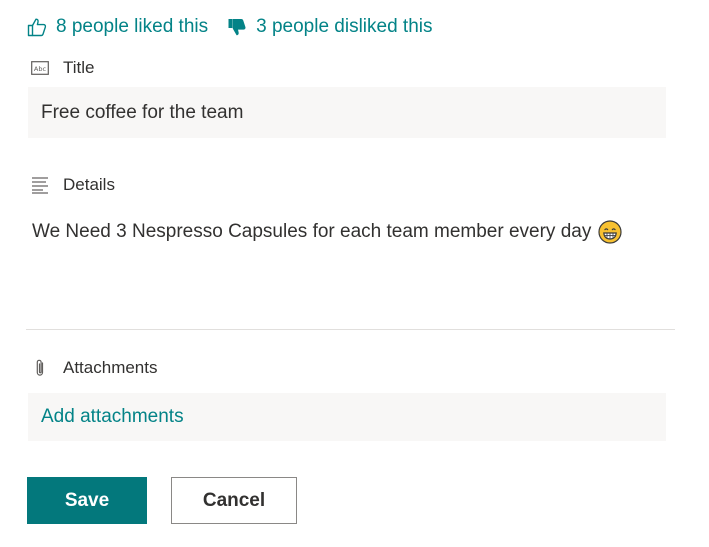 The image size is (709, 547). What do you see at coordinates (112, 416) in the screenshot?
I see `add-attachments-text: Add attachments` at bounding box center [112, 416].